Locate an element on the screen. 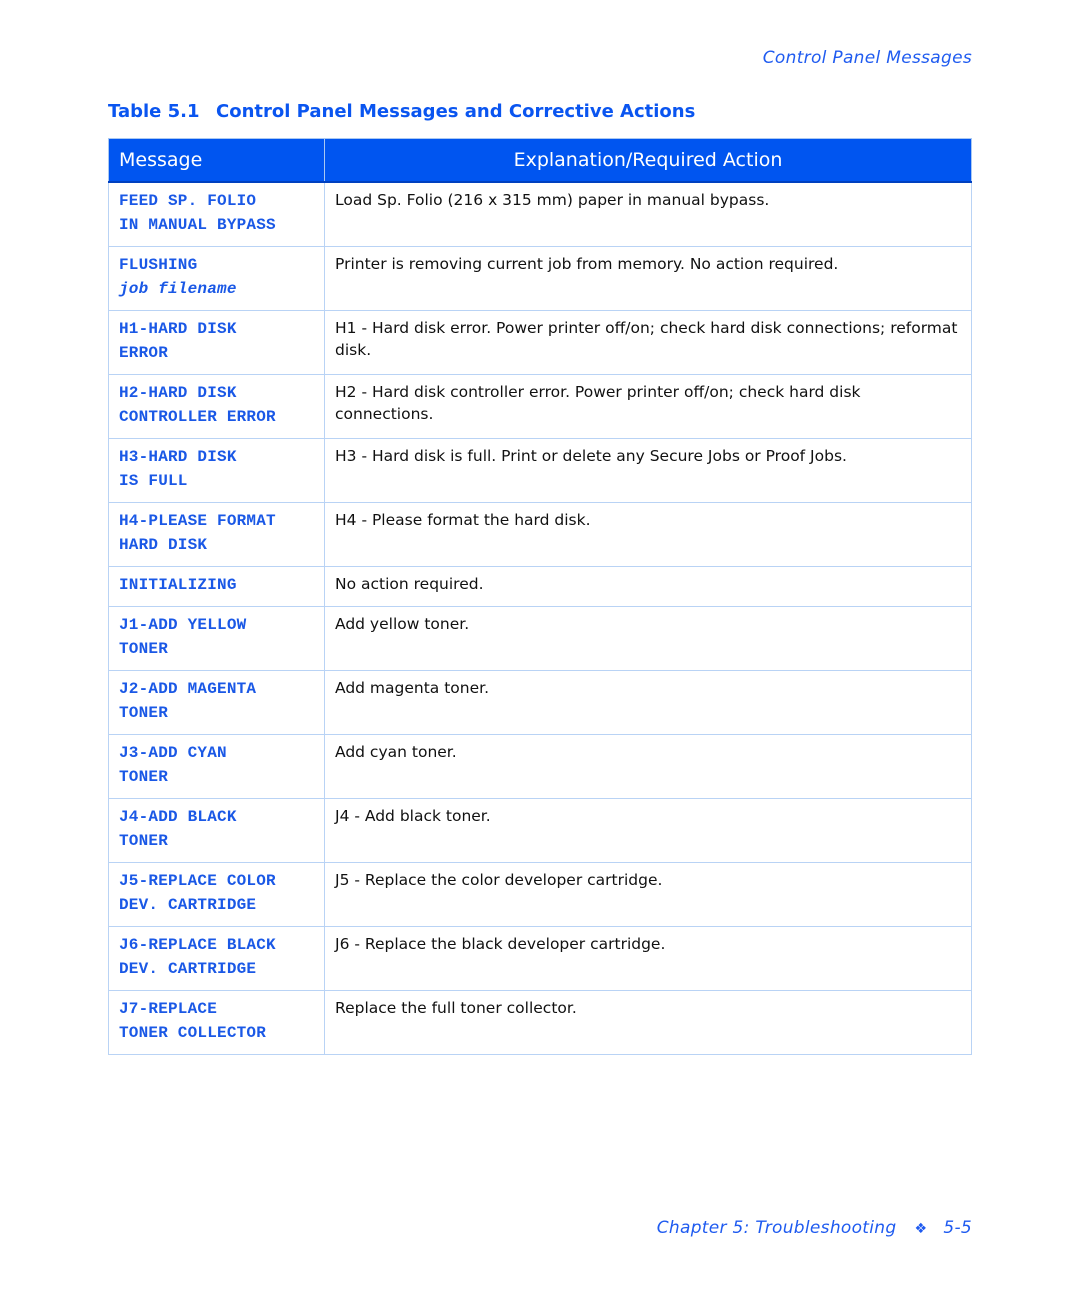 The image size is (1080, 1296). table-row: J1-ADD YELLOW TONER Add yellow toner. is located at coordinates (540, 638).